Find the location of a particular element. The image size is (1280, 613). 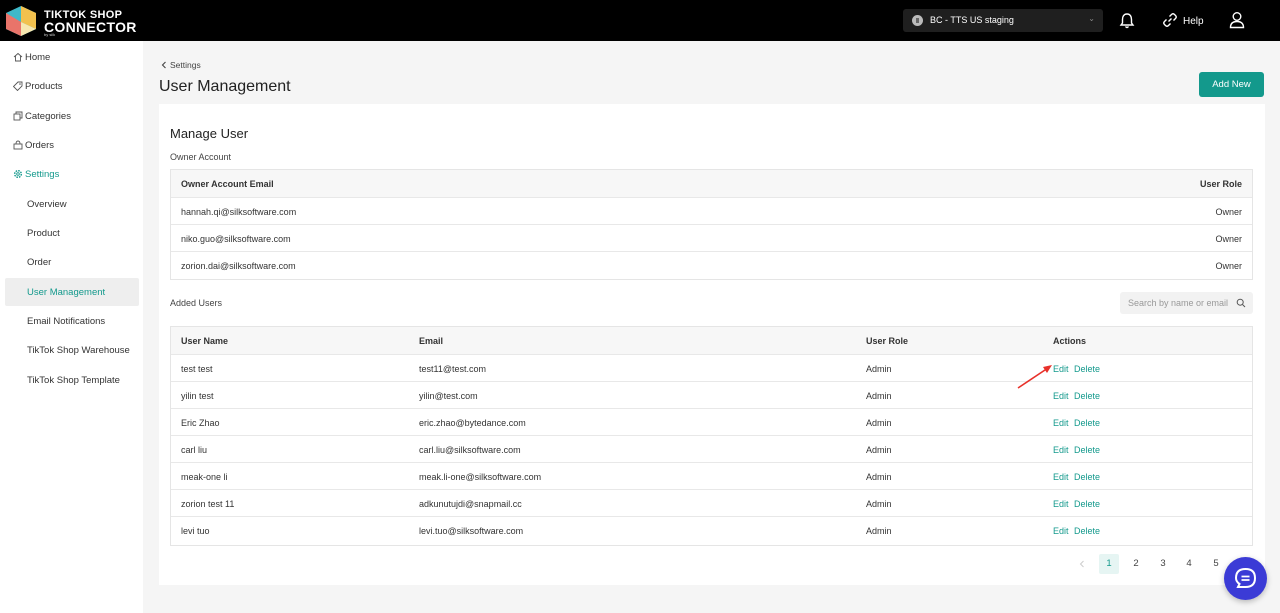

header-user-name: User Name is located at coordinates (205, 341).